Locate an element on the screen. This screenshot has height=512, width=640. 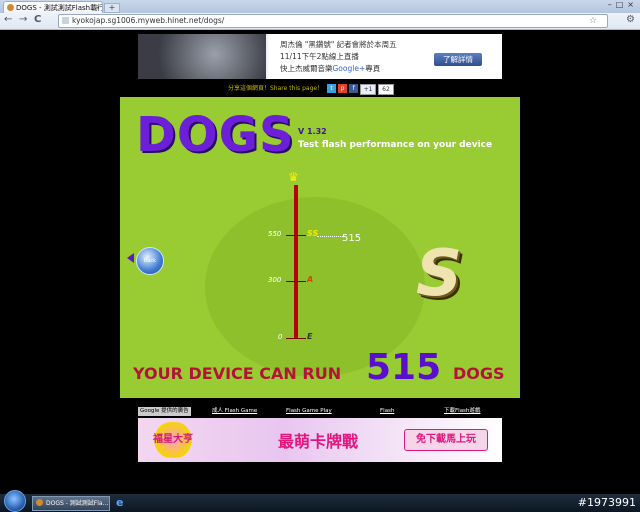
score-gauge is located at coordinates (296, 262).